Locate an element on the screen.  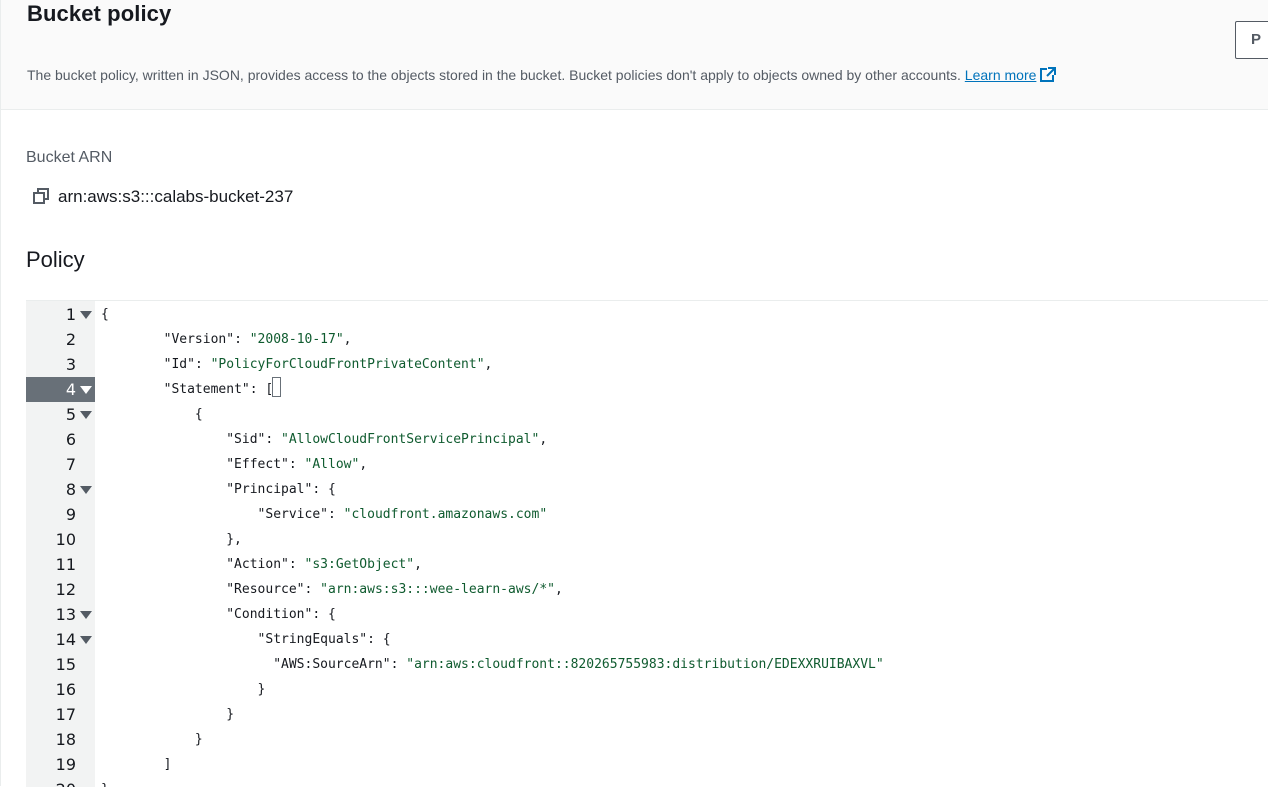
code-line: 5 { is located at coordinates (647, 414).